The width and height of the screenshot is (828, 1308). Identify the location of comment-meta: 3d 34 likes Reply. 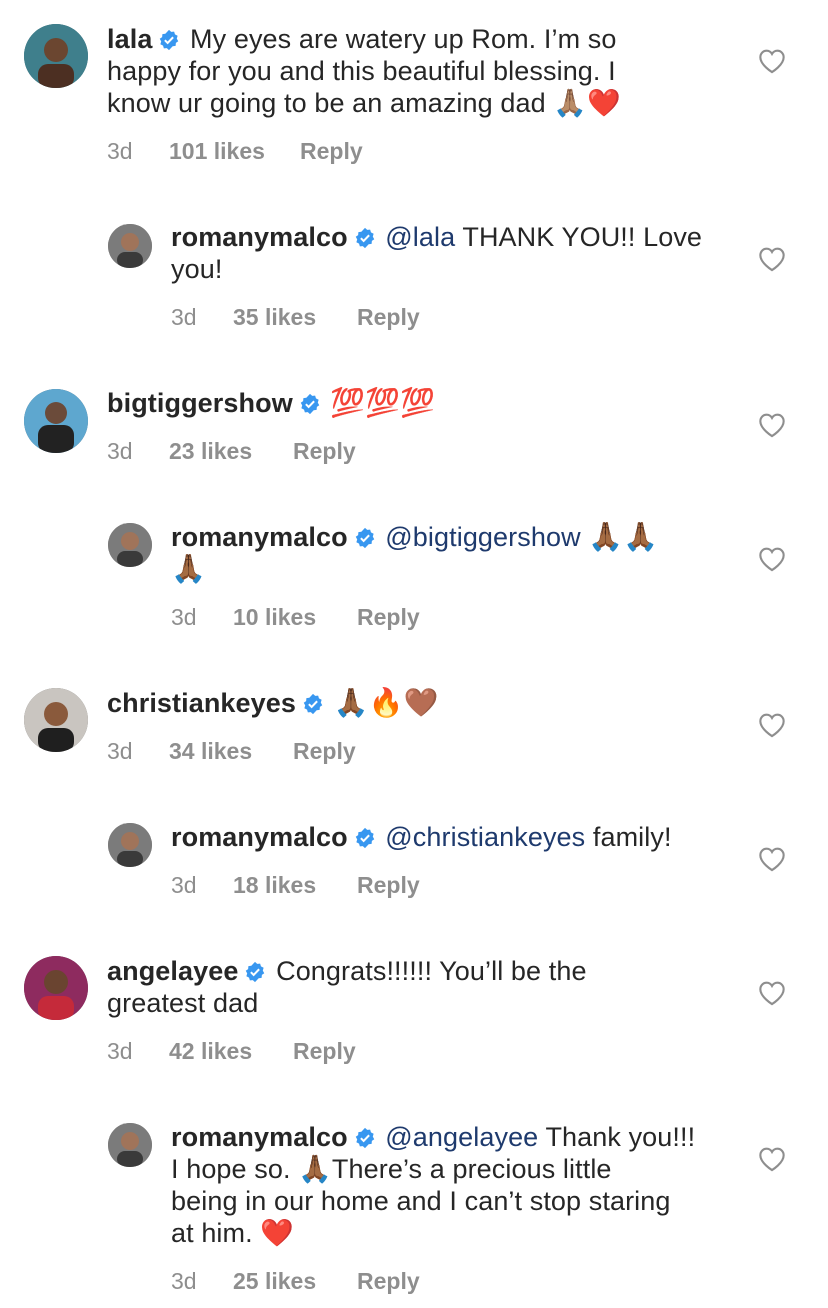
(231, 751).